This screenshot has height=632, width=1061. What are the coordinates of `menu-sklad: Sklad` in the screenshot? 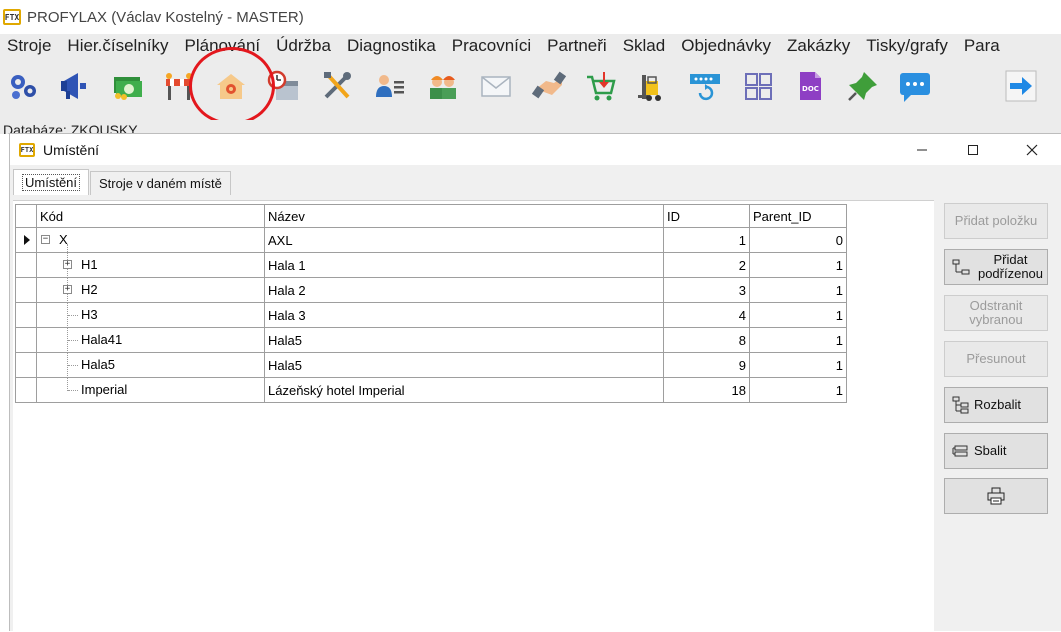 It's located at (644, 46).